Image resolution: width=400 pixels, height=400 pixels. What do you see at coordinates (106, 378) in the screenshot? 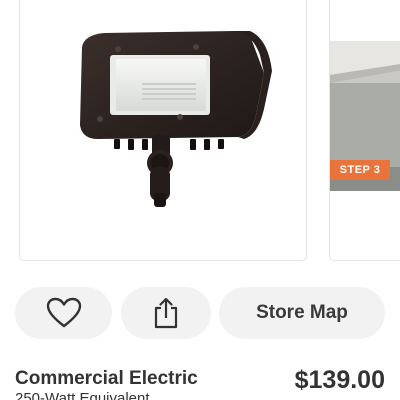
I see `product-brand: Commercial Electric` at bounding box center [106, 378].